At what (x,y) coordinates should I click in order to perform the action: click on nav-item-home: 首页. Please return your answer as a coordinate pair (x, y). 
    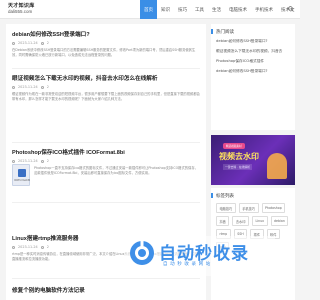
    Looking at the image, I should click on (148, 9).